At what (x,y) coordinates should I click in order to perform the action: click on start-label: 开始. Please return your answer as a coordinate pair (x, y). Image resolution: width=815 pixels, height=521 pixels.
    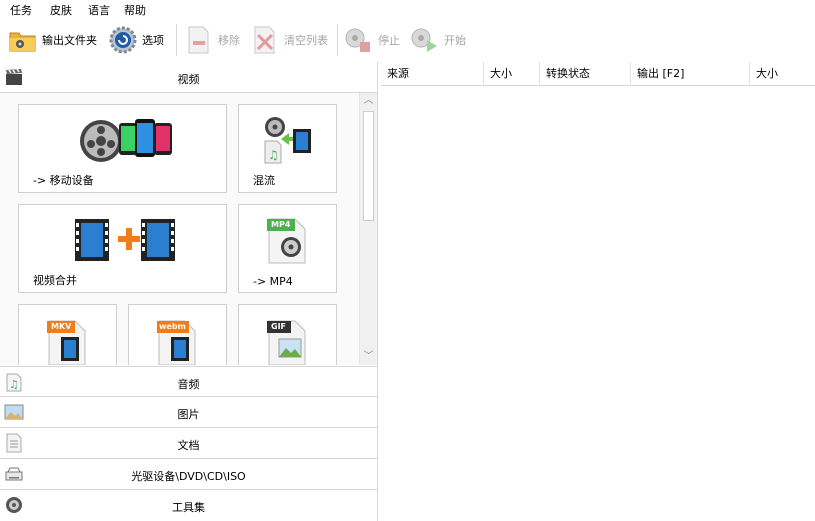
    Looking at the image, I should click on (455, 40).